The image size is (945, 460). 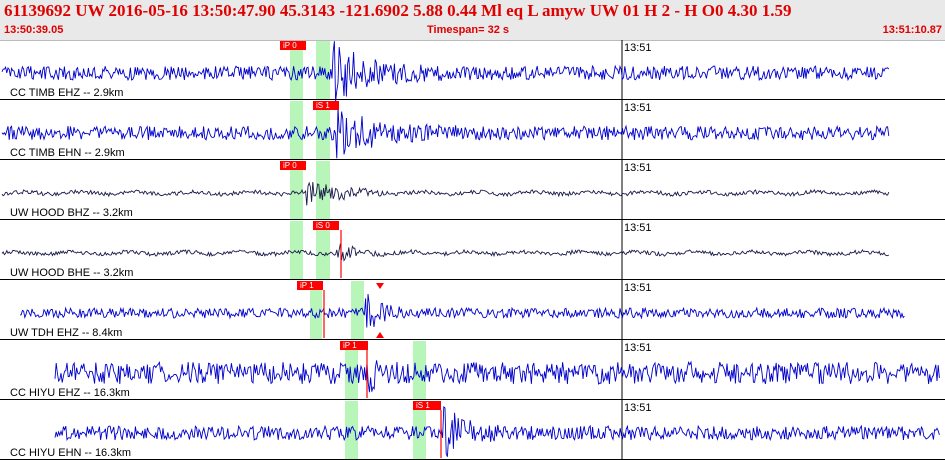 What do you see at coordinates (71, 273) in the screenshot?
I see `channel-label: UW HOOD BHE -- 3.2km` at bounding box center [71, 273].